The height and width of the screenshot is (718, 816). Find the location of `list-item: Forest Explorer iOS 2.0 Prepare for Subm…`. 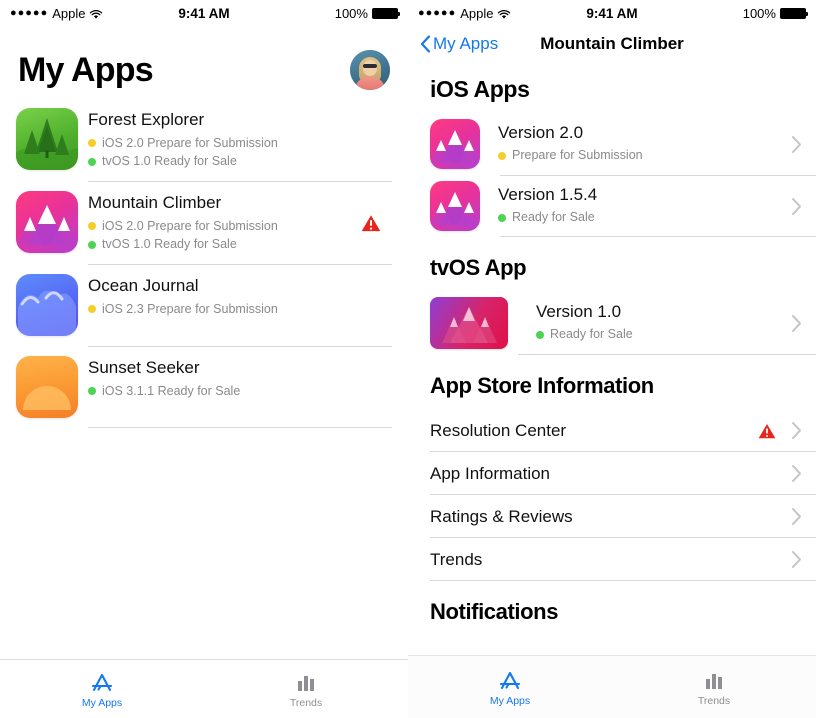

list-item: Forest Explorer iOS 2.0 Prepare for Subm… is located at coordinates (204, 139).